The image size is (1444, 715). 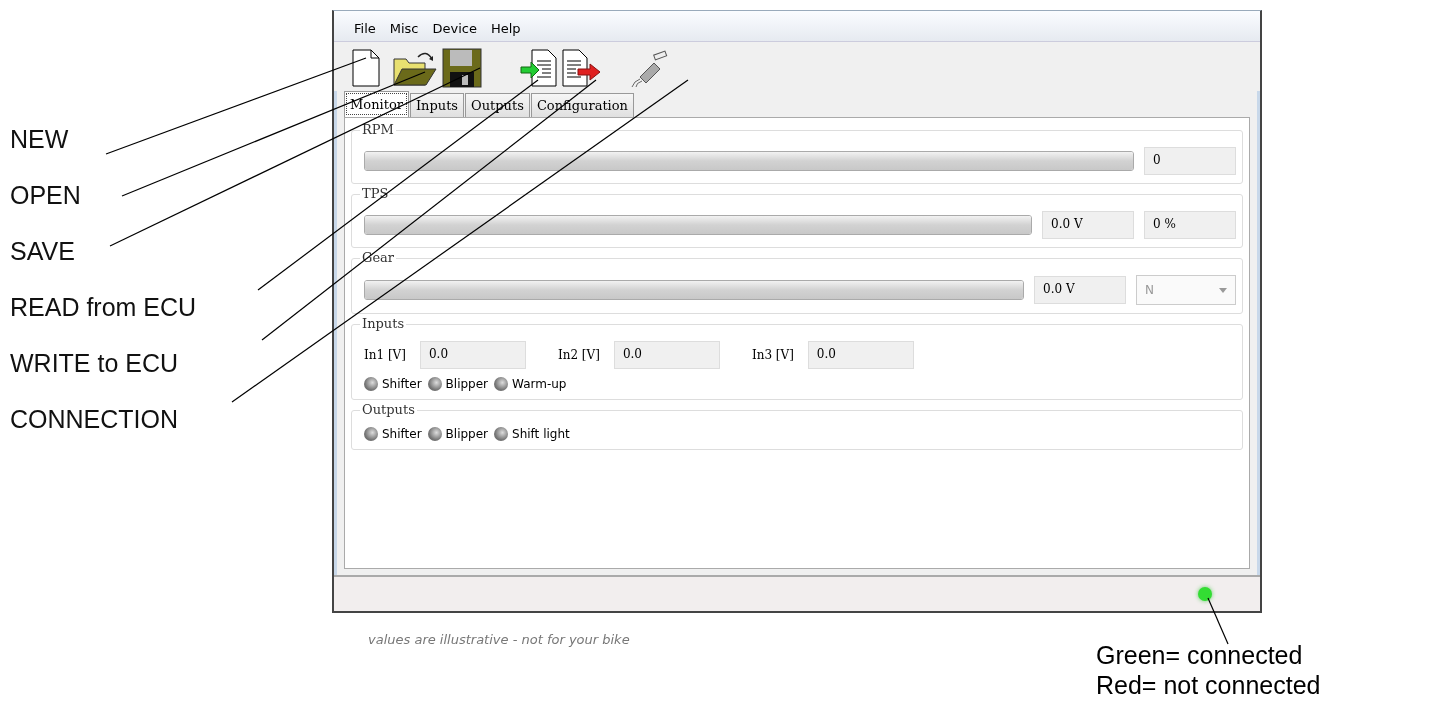 What do you see at coordinates (378, 129) in the screenshot?
I see `group-title: RPM` at bounding box center [378, 129].